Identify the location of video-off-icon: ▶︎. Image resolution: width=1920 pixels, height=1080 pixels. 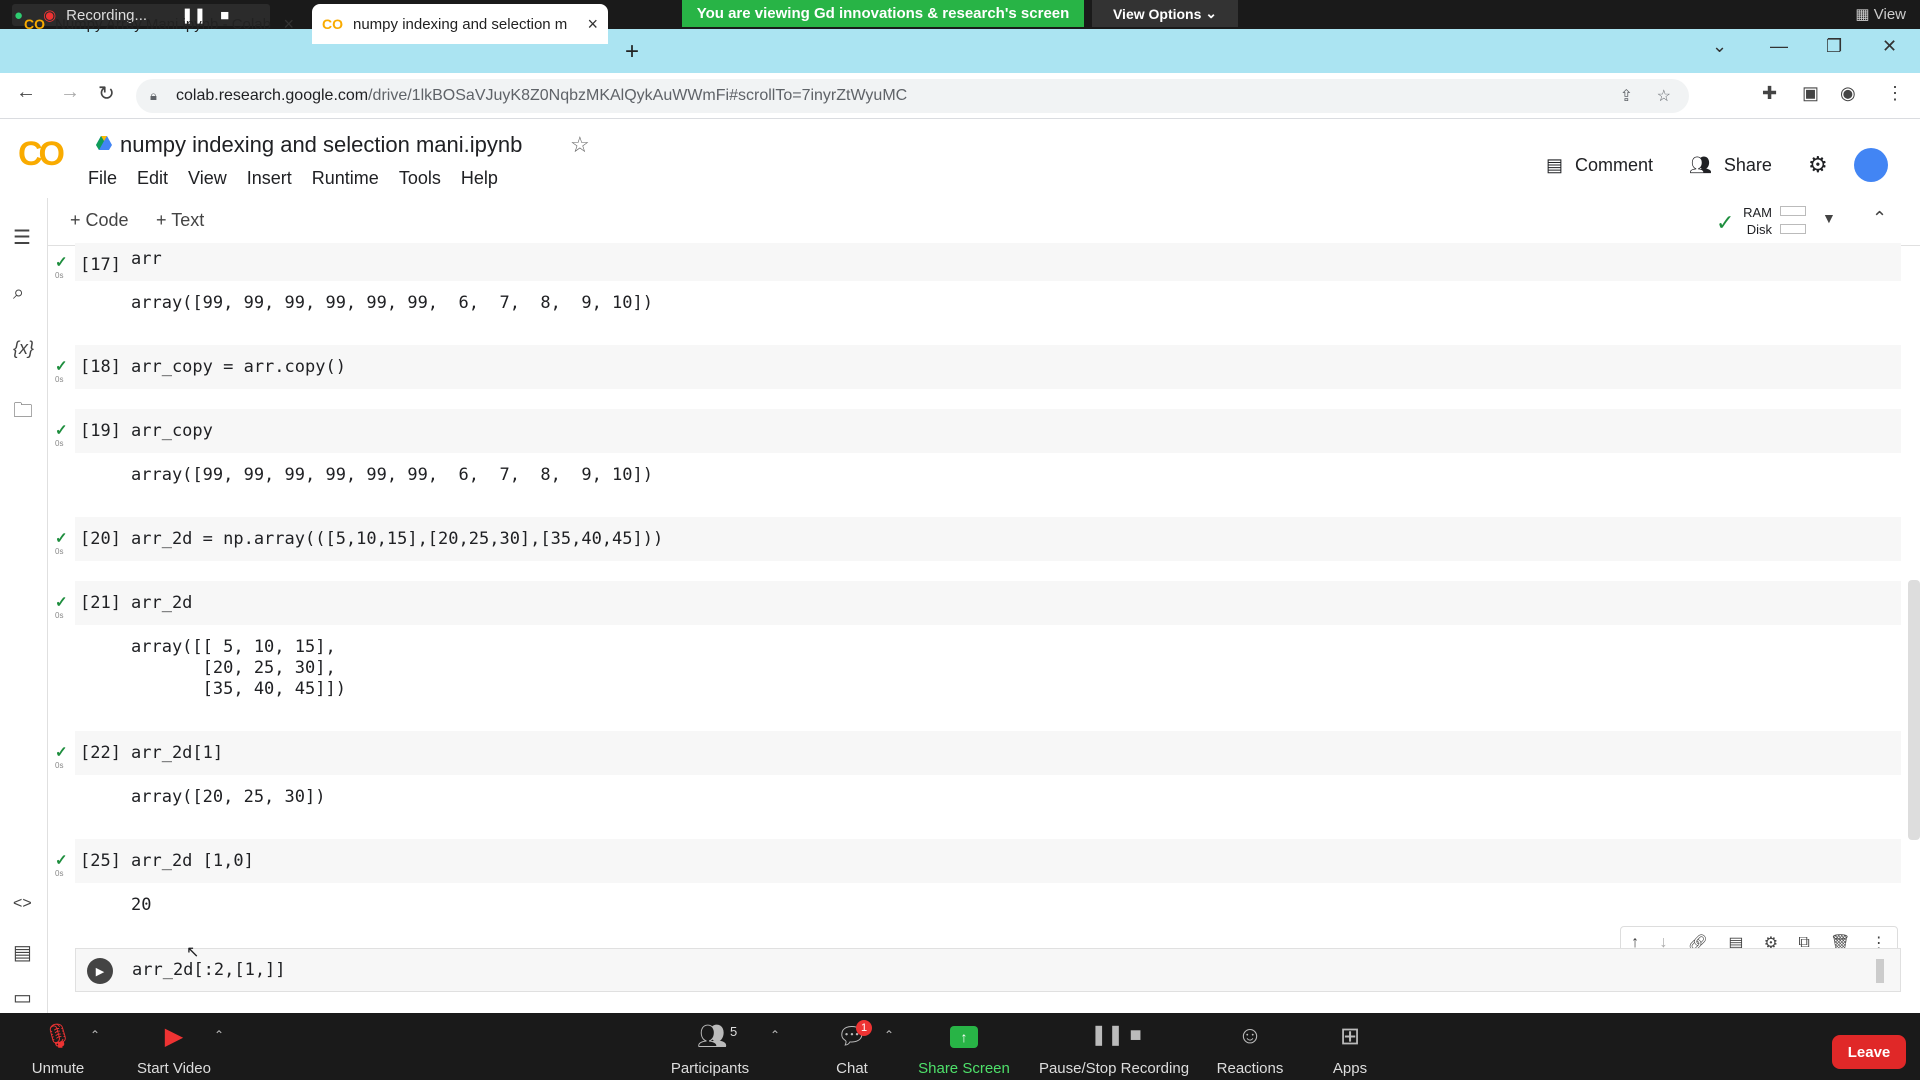
(174, 1036).